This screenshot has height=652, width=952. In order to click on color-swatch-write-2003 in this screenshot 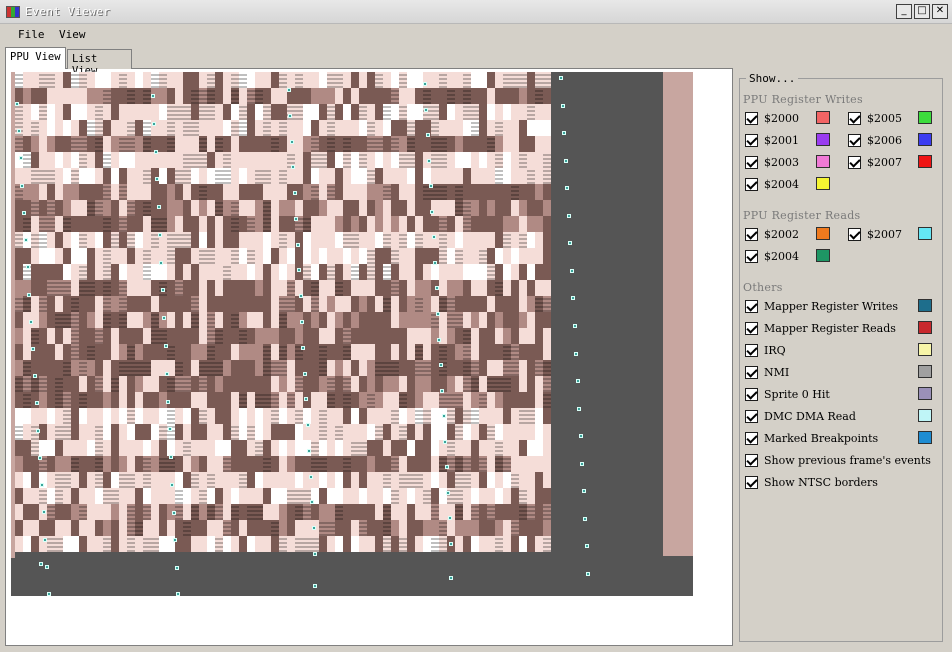, I will do `click(823, 161)`.